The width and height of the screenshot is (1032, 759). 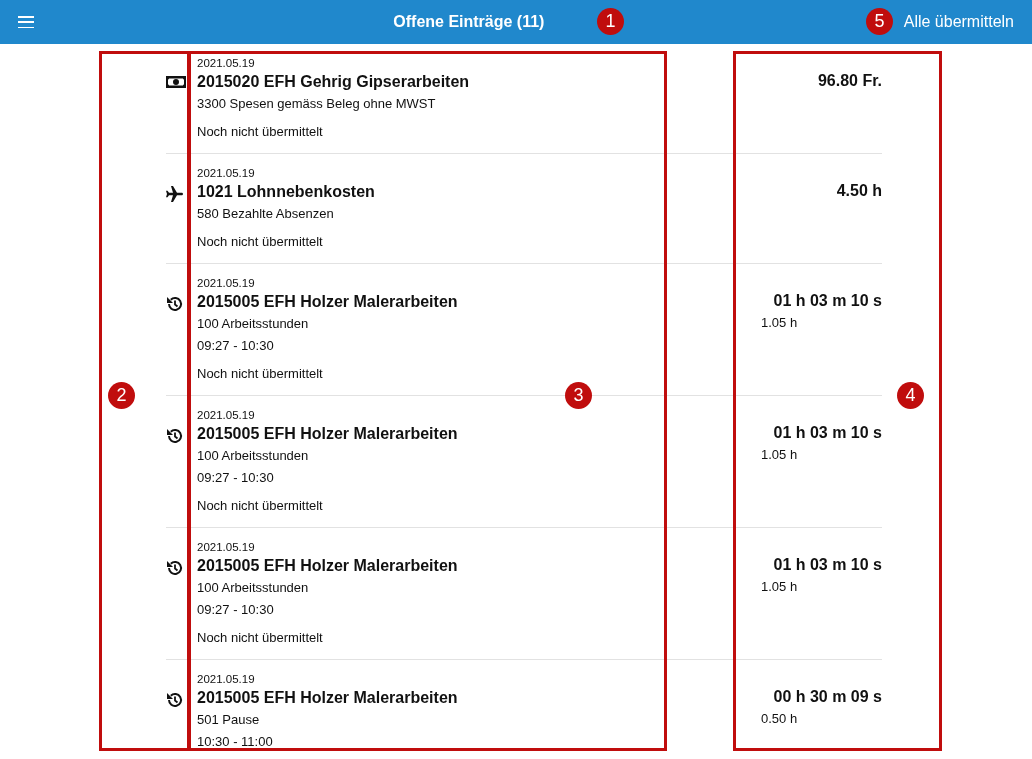 I want to click on airplane-icon, so click(x=175, y=194).